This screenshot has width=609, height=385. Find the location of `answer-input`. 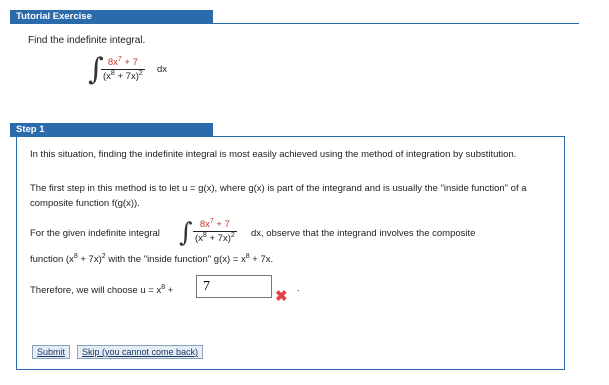

answer-input is located at coordinates (234, 286).